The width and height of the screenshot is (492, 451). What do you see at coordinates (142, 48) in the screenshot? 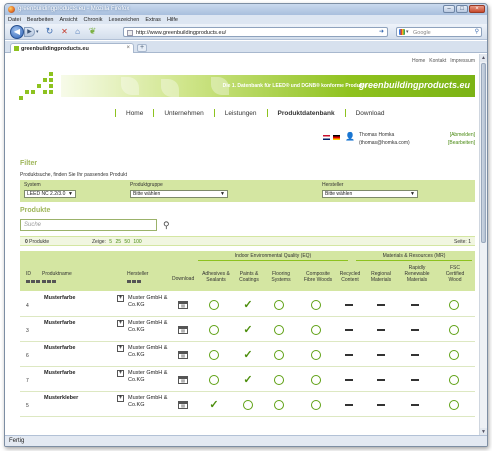
I see `new-tab-button: +` at bounding box center [142, 48].